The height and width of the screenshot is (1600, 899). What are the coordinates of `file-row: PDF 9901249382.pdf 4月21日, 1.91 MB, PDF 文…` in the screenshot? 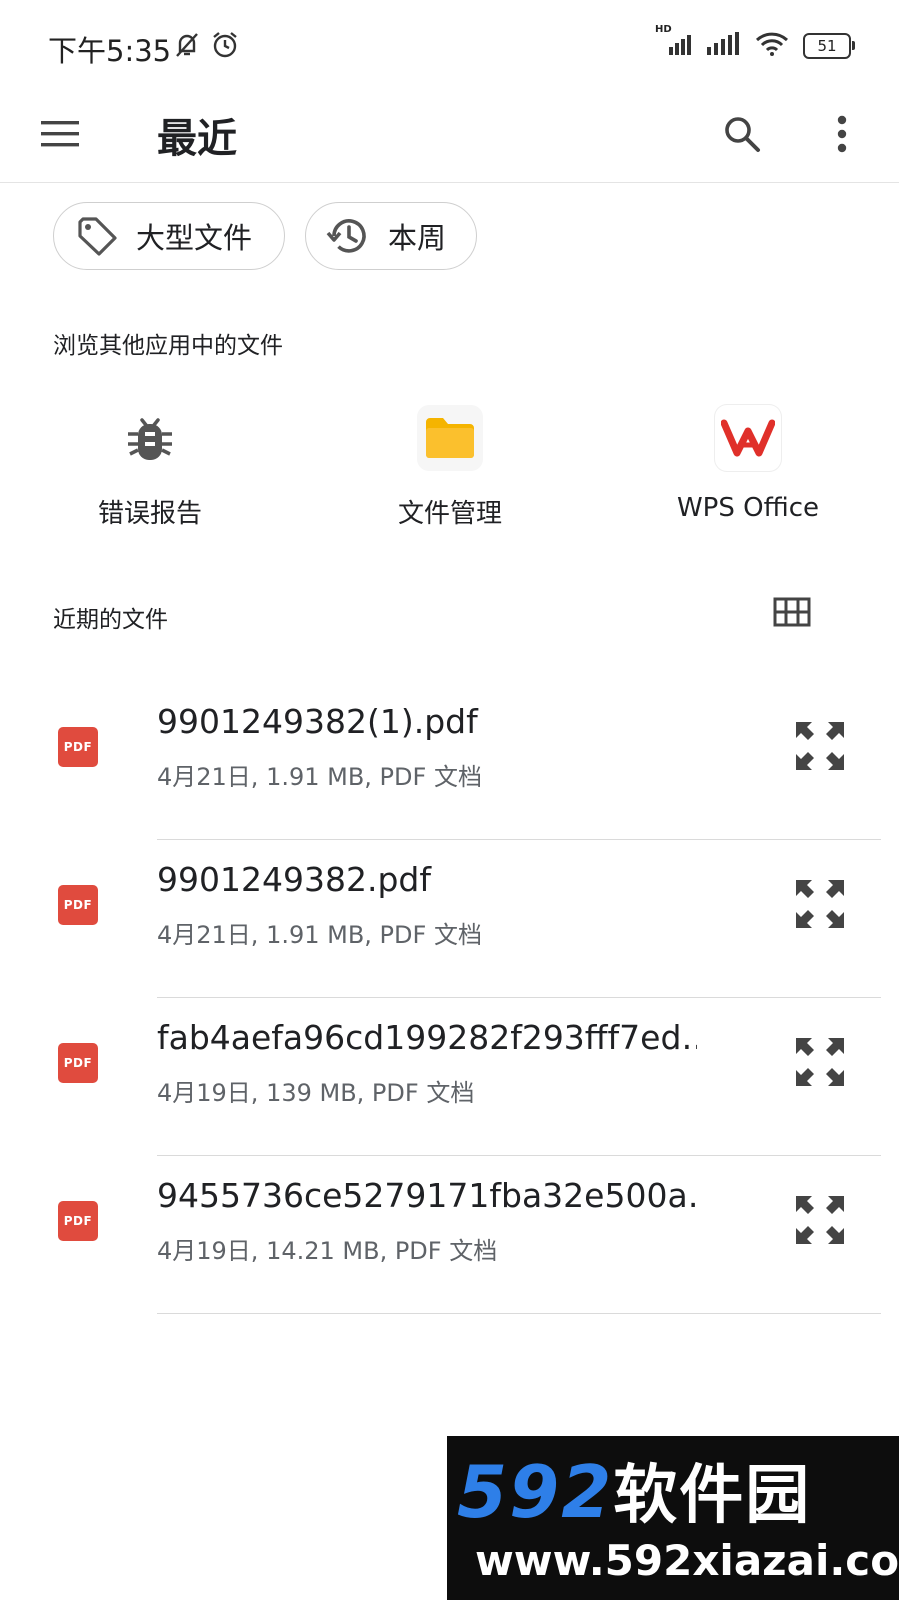 It's located at (449, 919).